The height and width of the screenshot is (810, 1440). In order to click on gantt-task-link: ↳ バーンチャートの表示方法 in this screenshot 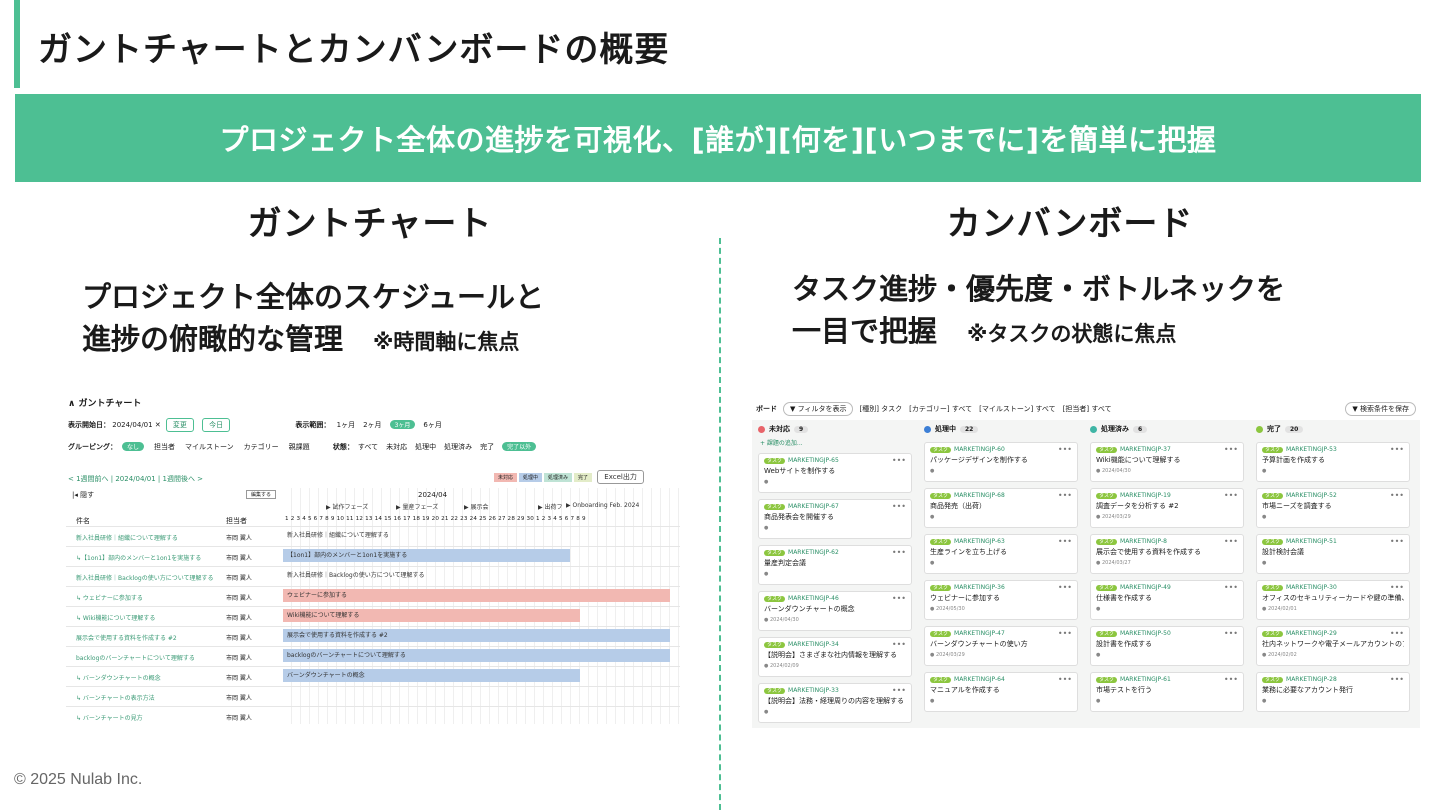, I will do `click(115, 697)`.